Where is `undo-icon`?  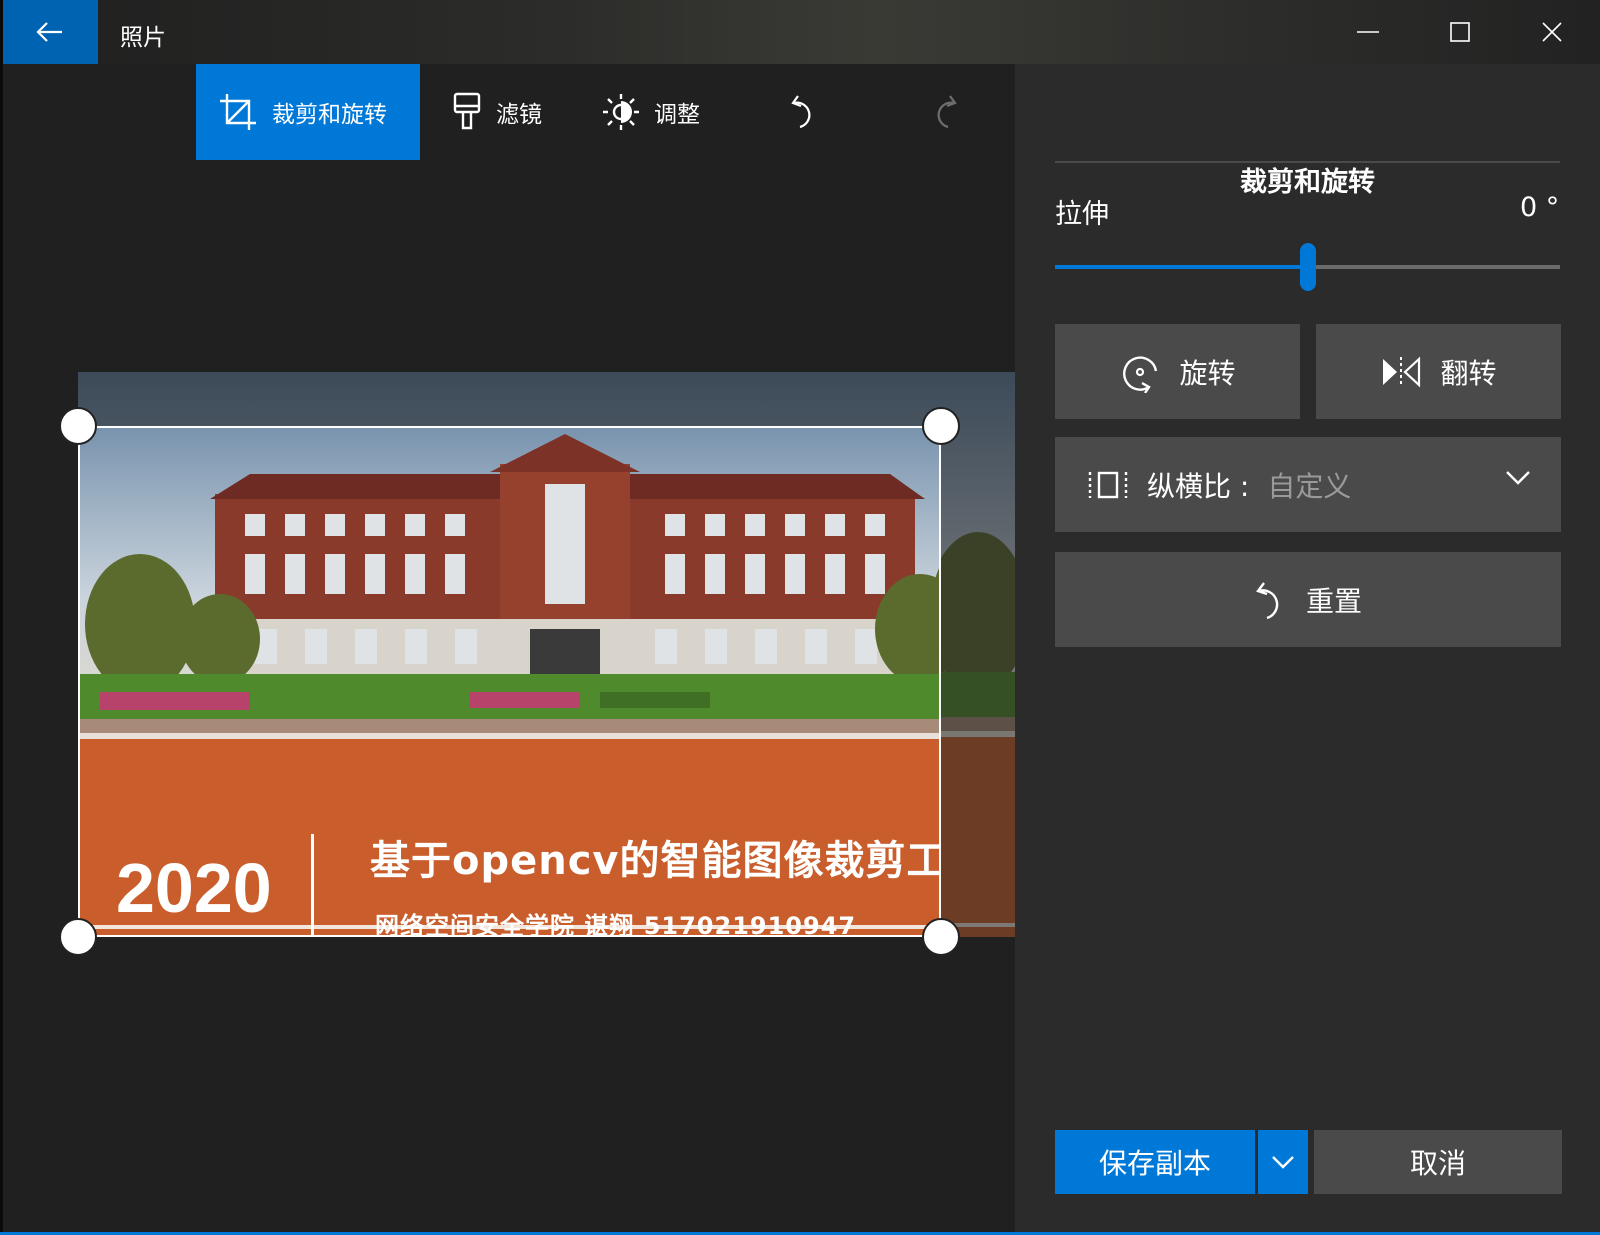
undo-icon is located at coordinates (801, 112).